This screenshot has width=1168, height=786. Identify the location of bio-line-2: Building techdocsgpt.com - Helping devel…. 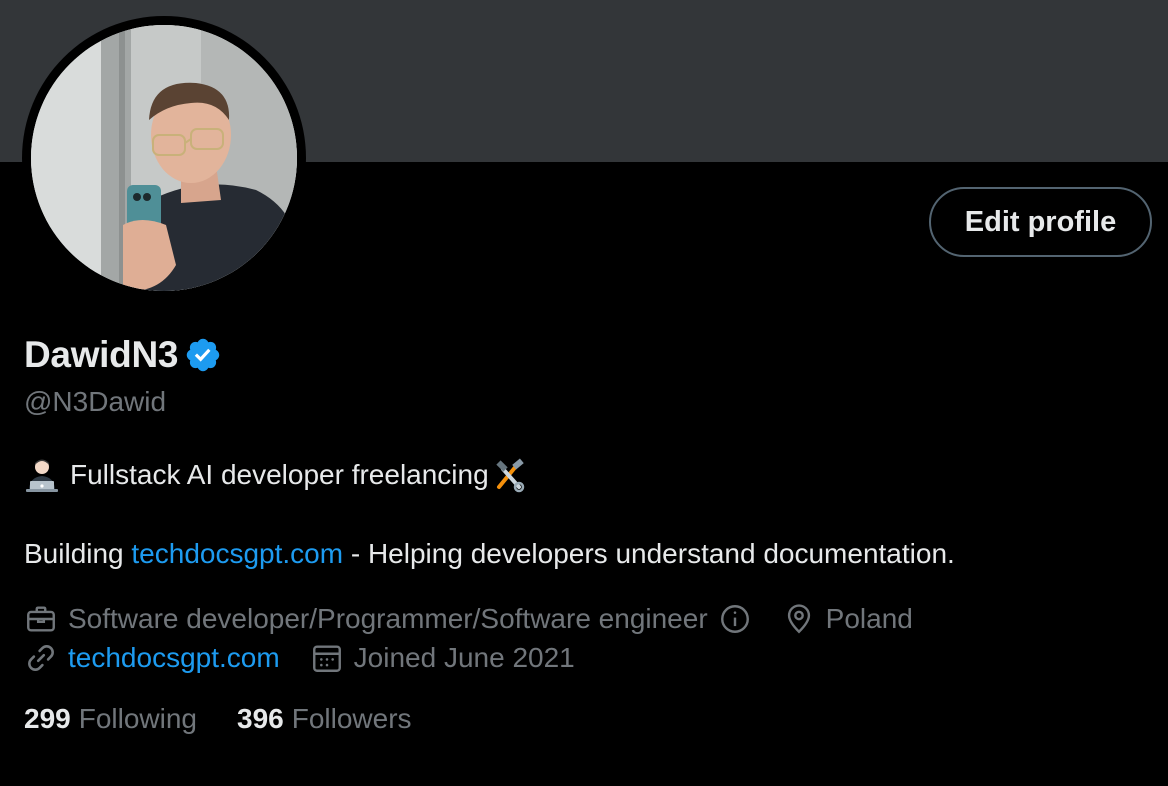
(489, 554).